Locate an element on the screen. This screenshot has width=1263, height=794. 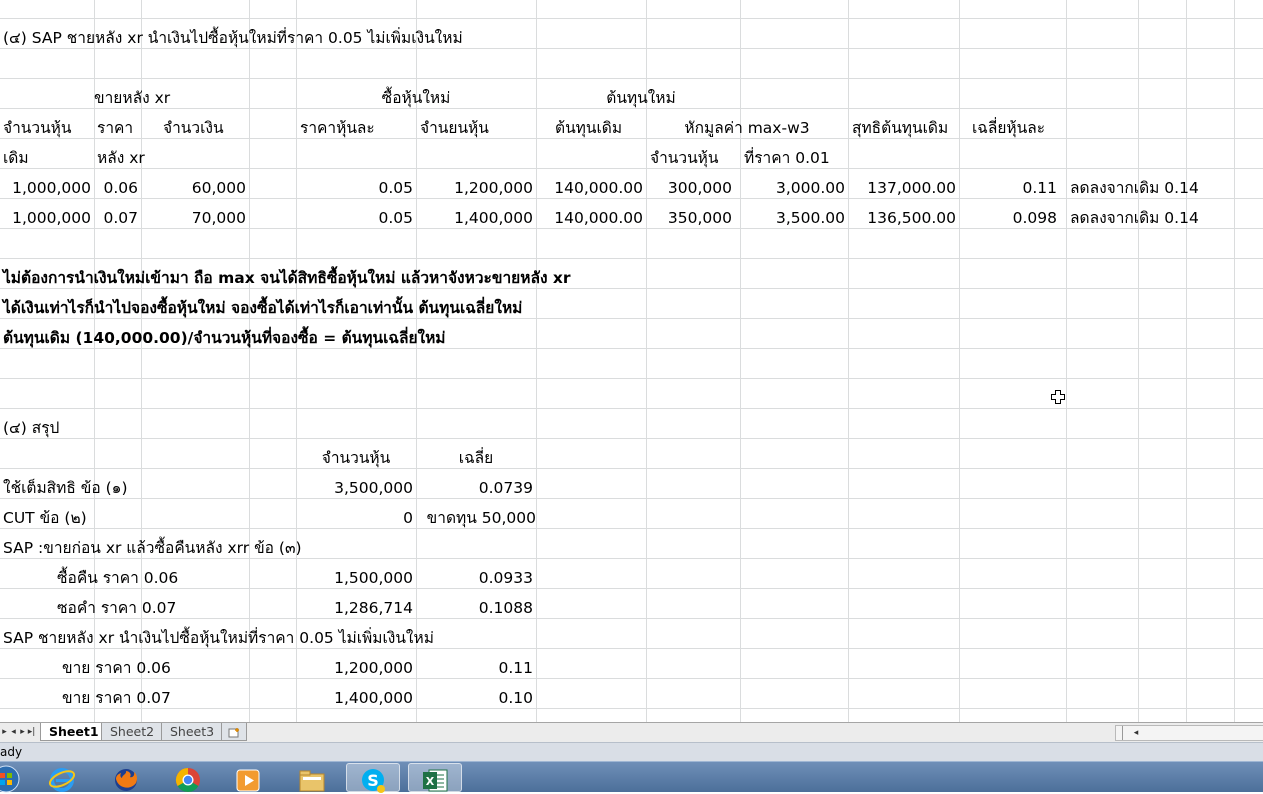
taskbar-internet-explorer is located at coordinates (62, 777).